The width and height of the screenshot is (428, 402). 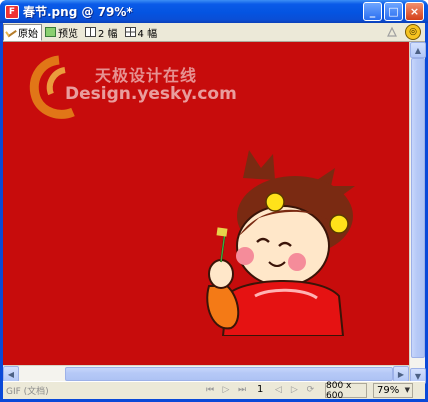 I want to click on zoom-select: 79% ▼, so click(x=393, y=390).